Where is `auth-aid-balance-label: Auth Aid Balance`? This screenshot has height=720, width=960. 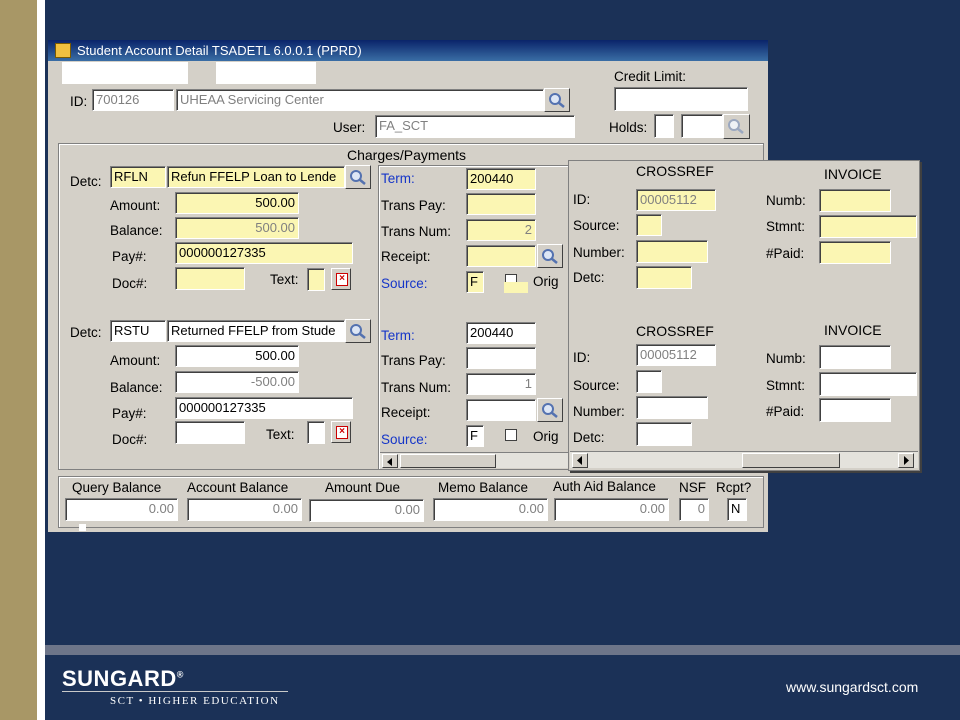
auth-aid-balance-label: Auth Aid Balance is located at coordinates (604, 486).